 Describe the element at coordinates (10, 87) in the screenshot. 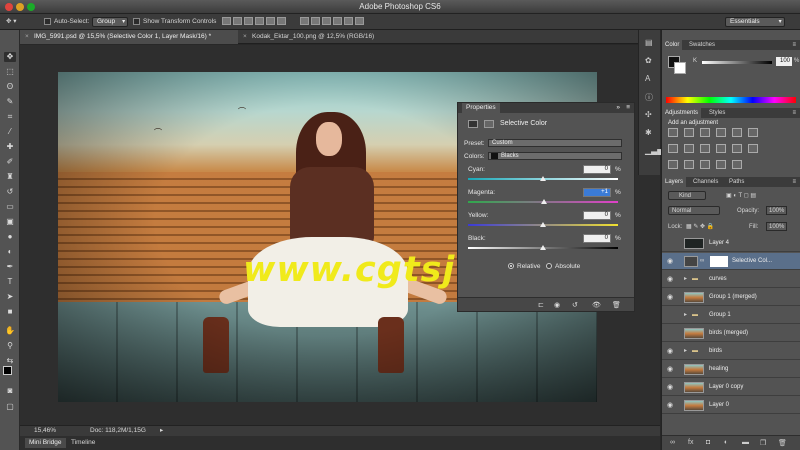

I see `lasso-tool-icon: ʘ` at that location.